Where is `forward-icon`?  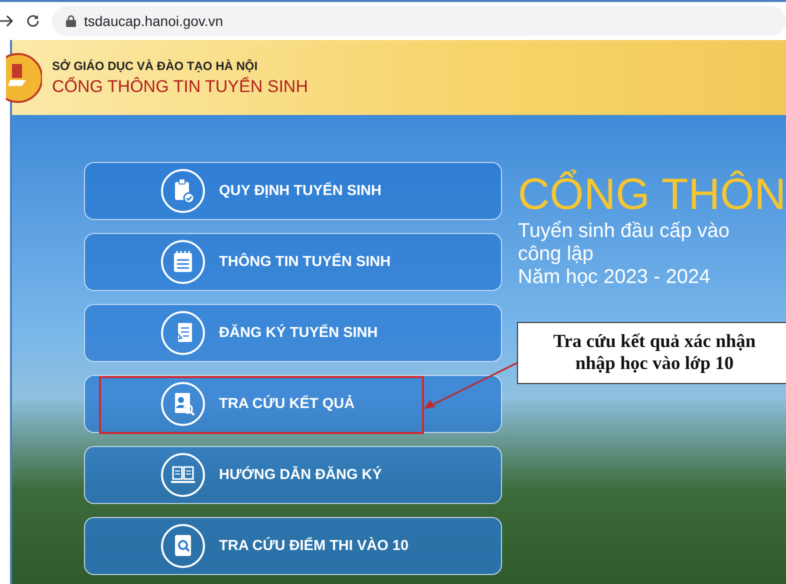 forward-icon is located at coordinates (7, 21).